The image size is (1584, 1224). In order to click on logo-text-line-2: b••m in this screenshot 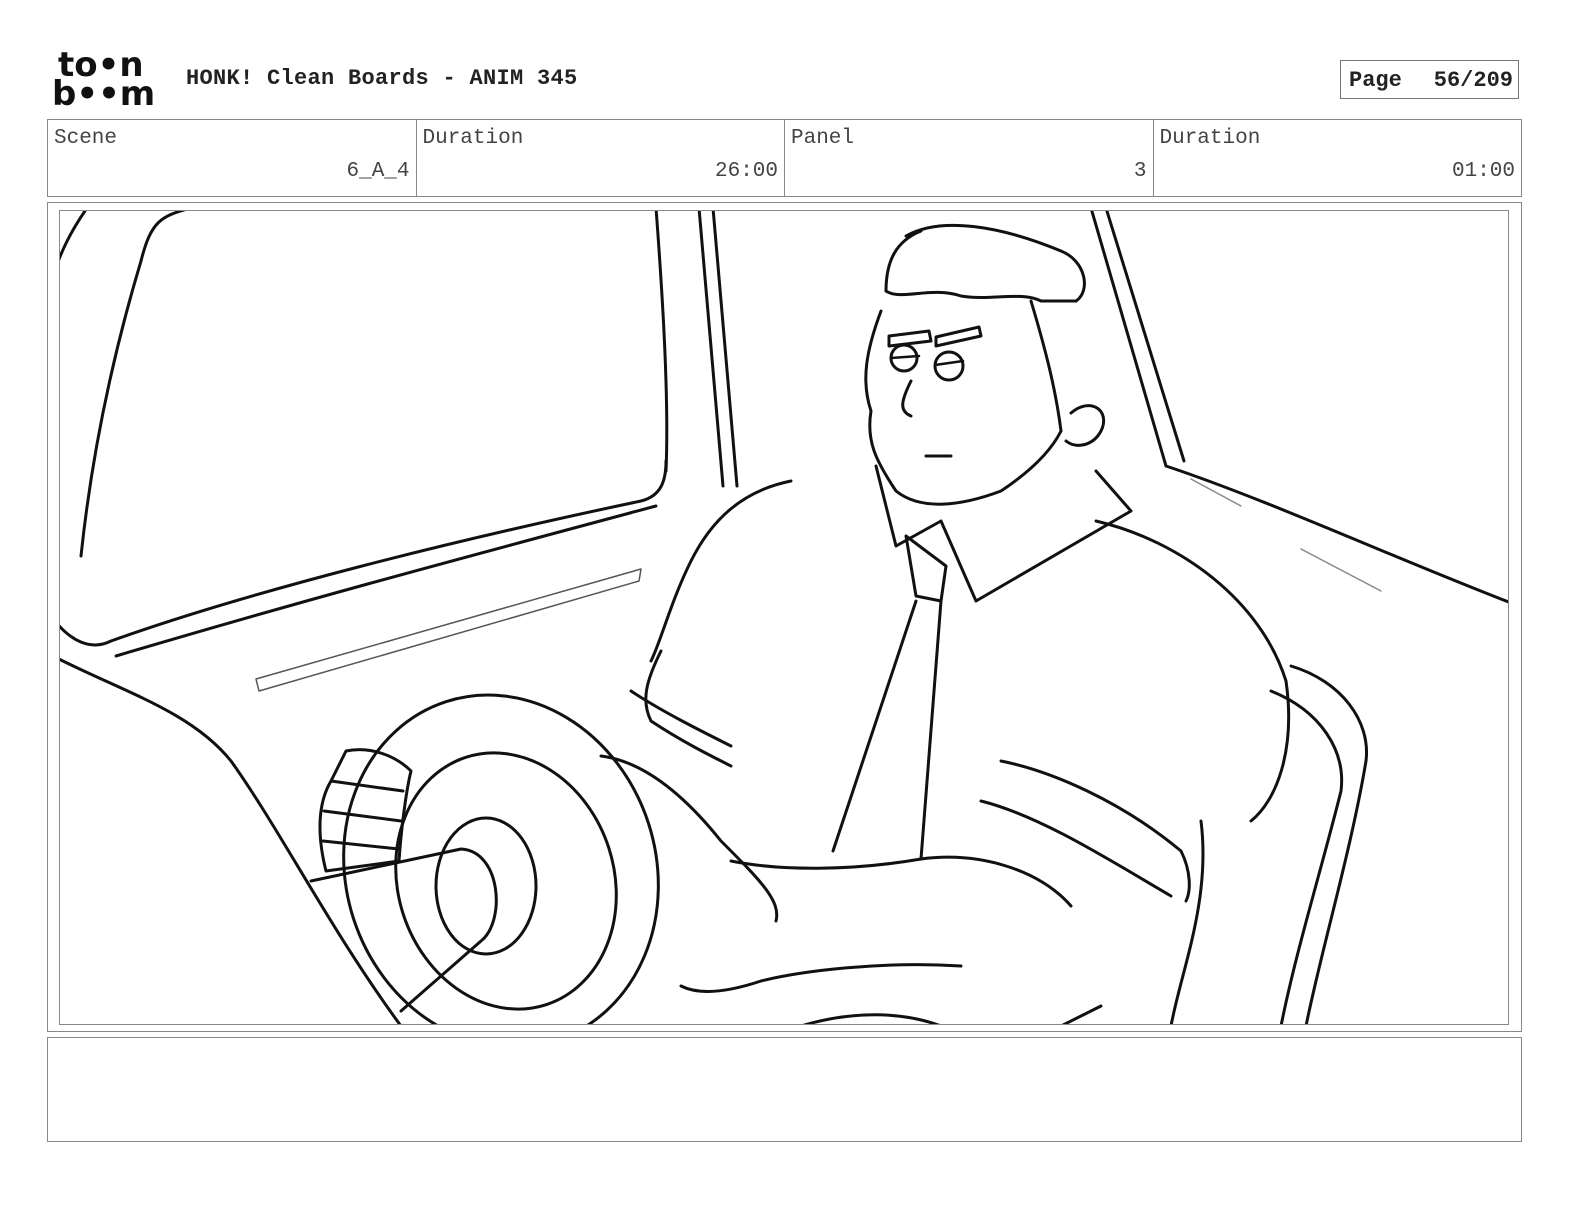, I will do `click(104, 94)`.